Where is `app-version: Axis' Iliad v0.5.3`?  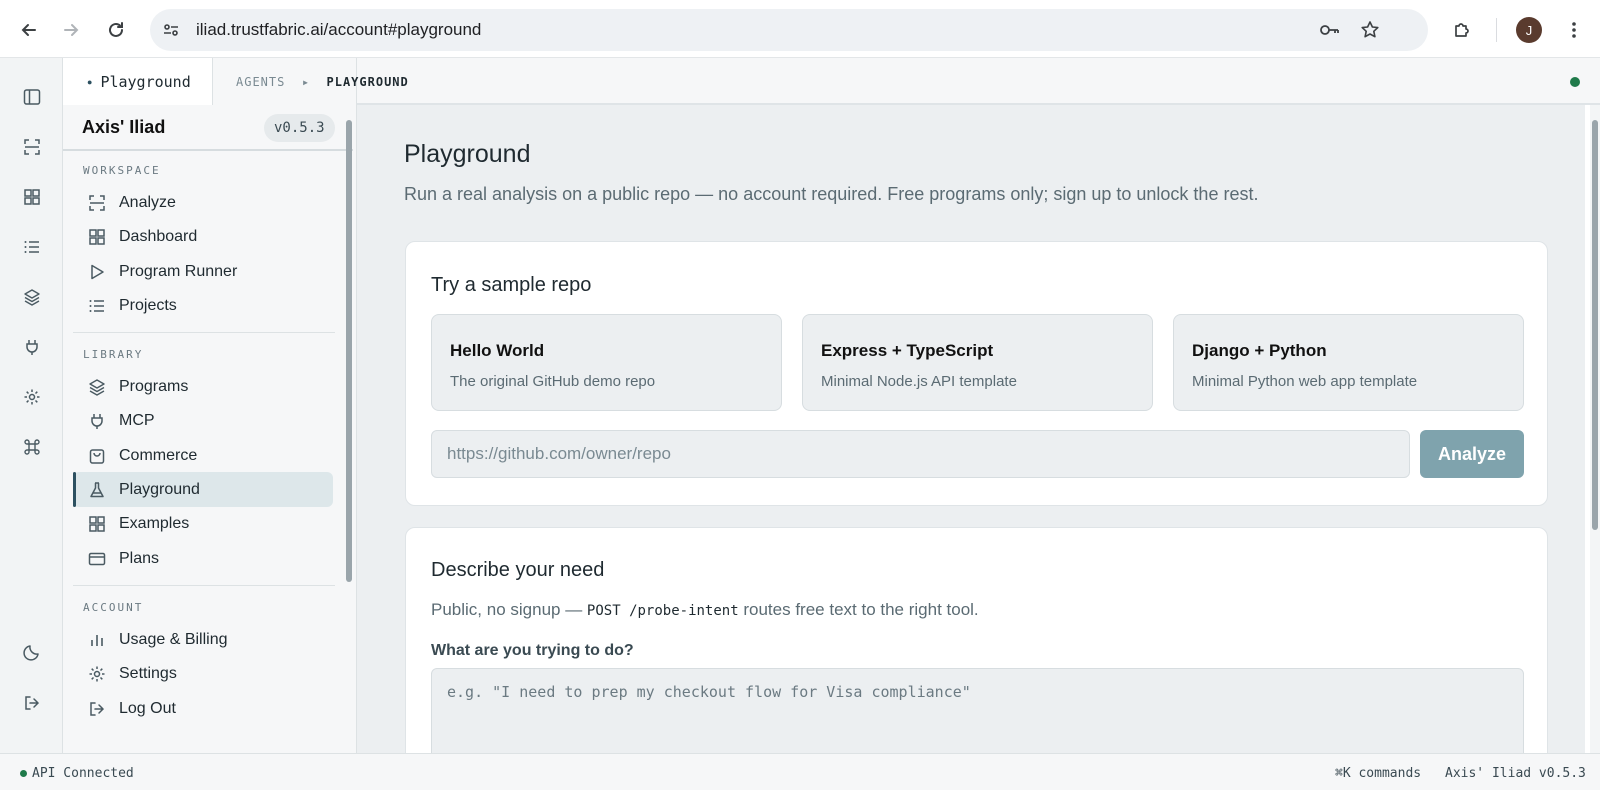 app-version: Axis' Iliad v0.5.3 is located at coordinates (1515, 773).